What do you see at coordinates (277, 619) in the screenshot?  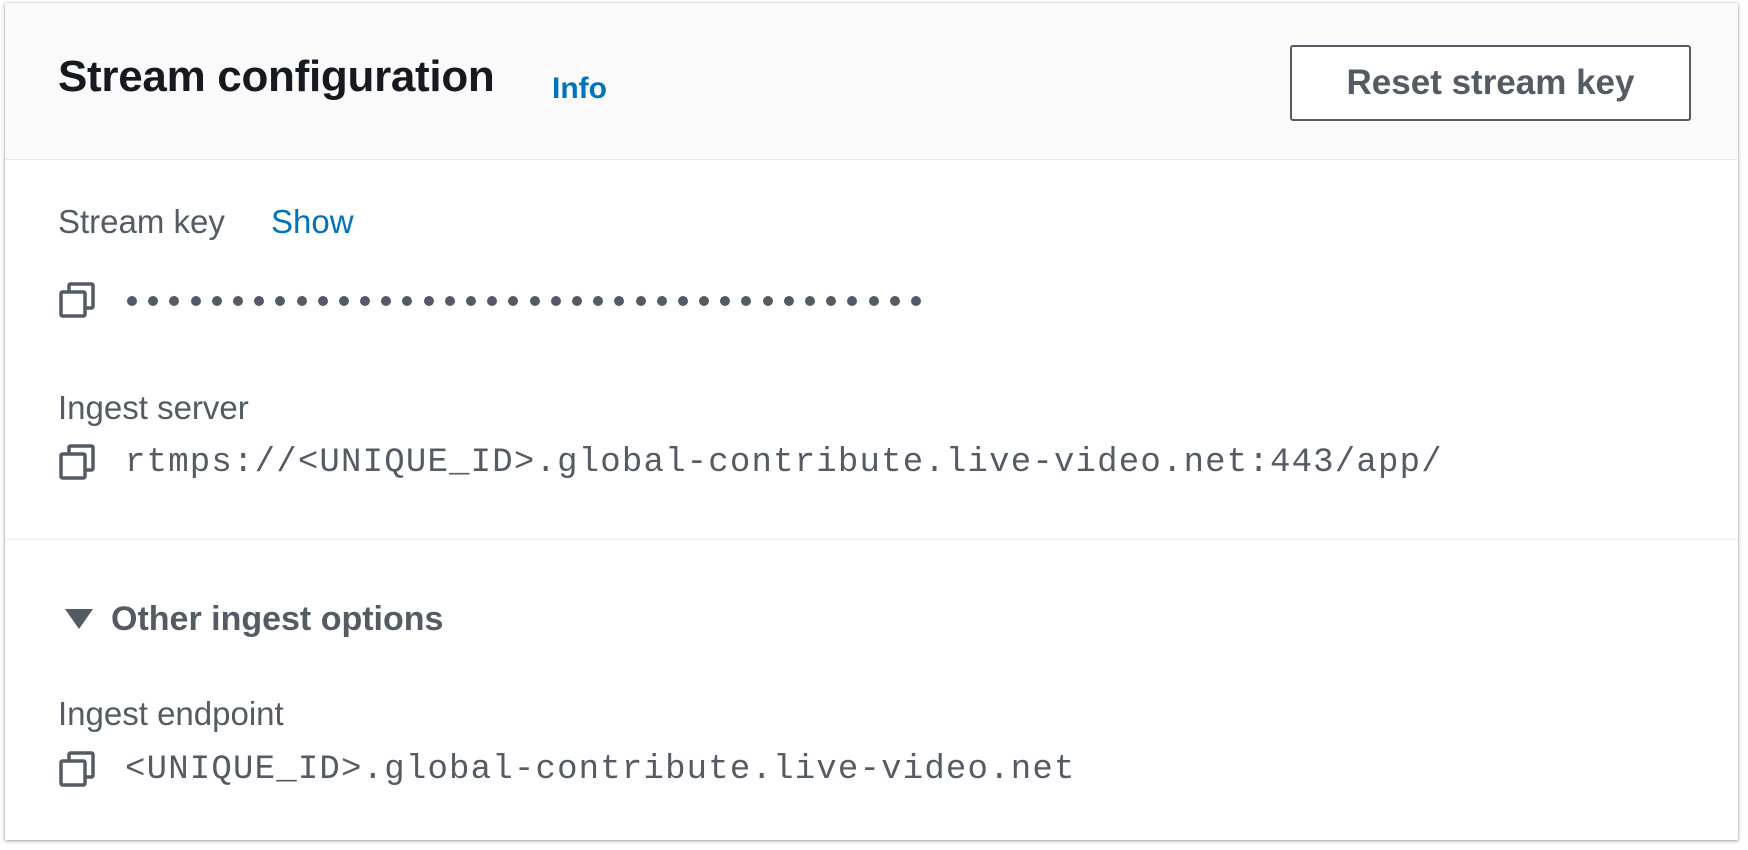 I see `other-ingest-options-label: Other ingest options` at bounding box center [277, 619].